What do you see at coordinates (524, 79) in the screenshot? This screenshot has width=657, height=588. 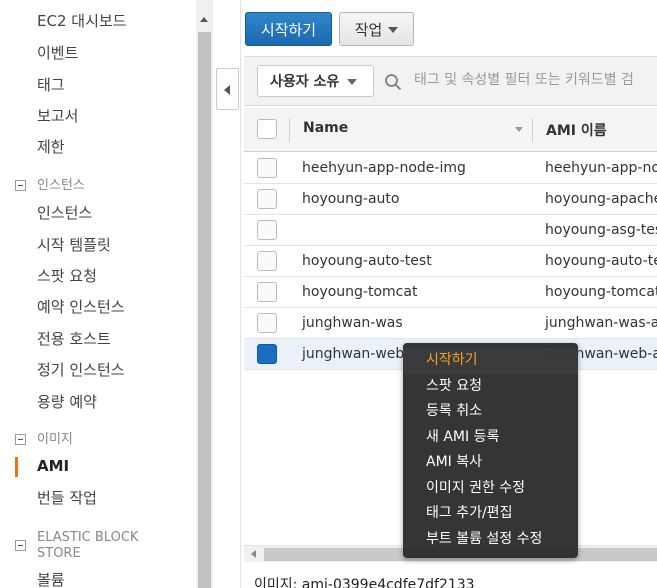 I see `search-input: 태그 및 속성별 필터 또는 키워드별 검` at bounding box center [524, 79].